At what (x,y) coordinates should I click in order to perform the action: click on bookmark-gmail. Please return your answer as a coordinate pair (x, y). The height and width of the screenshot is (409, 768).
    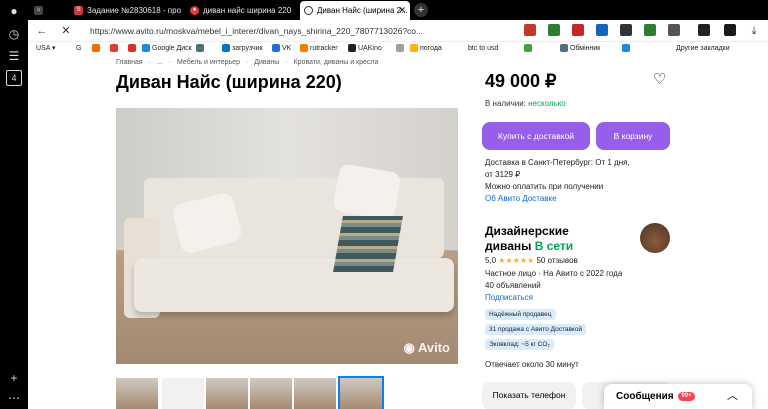
    Looking at the image, I should click on (133, 49).